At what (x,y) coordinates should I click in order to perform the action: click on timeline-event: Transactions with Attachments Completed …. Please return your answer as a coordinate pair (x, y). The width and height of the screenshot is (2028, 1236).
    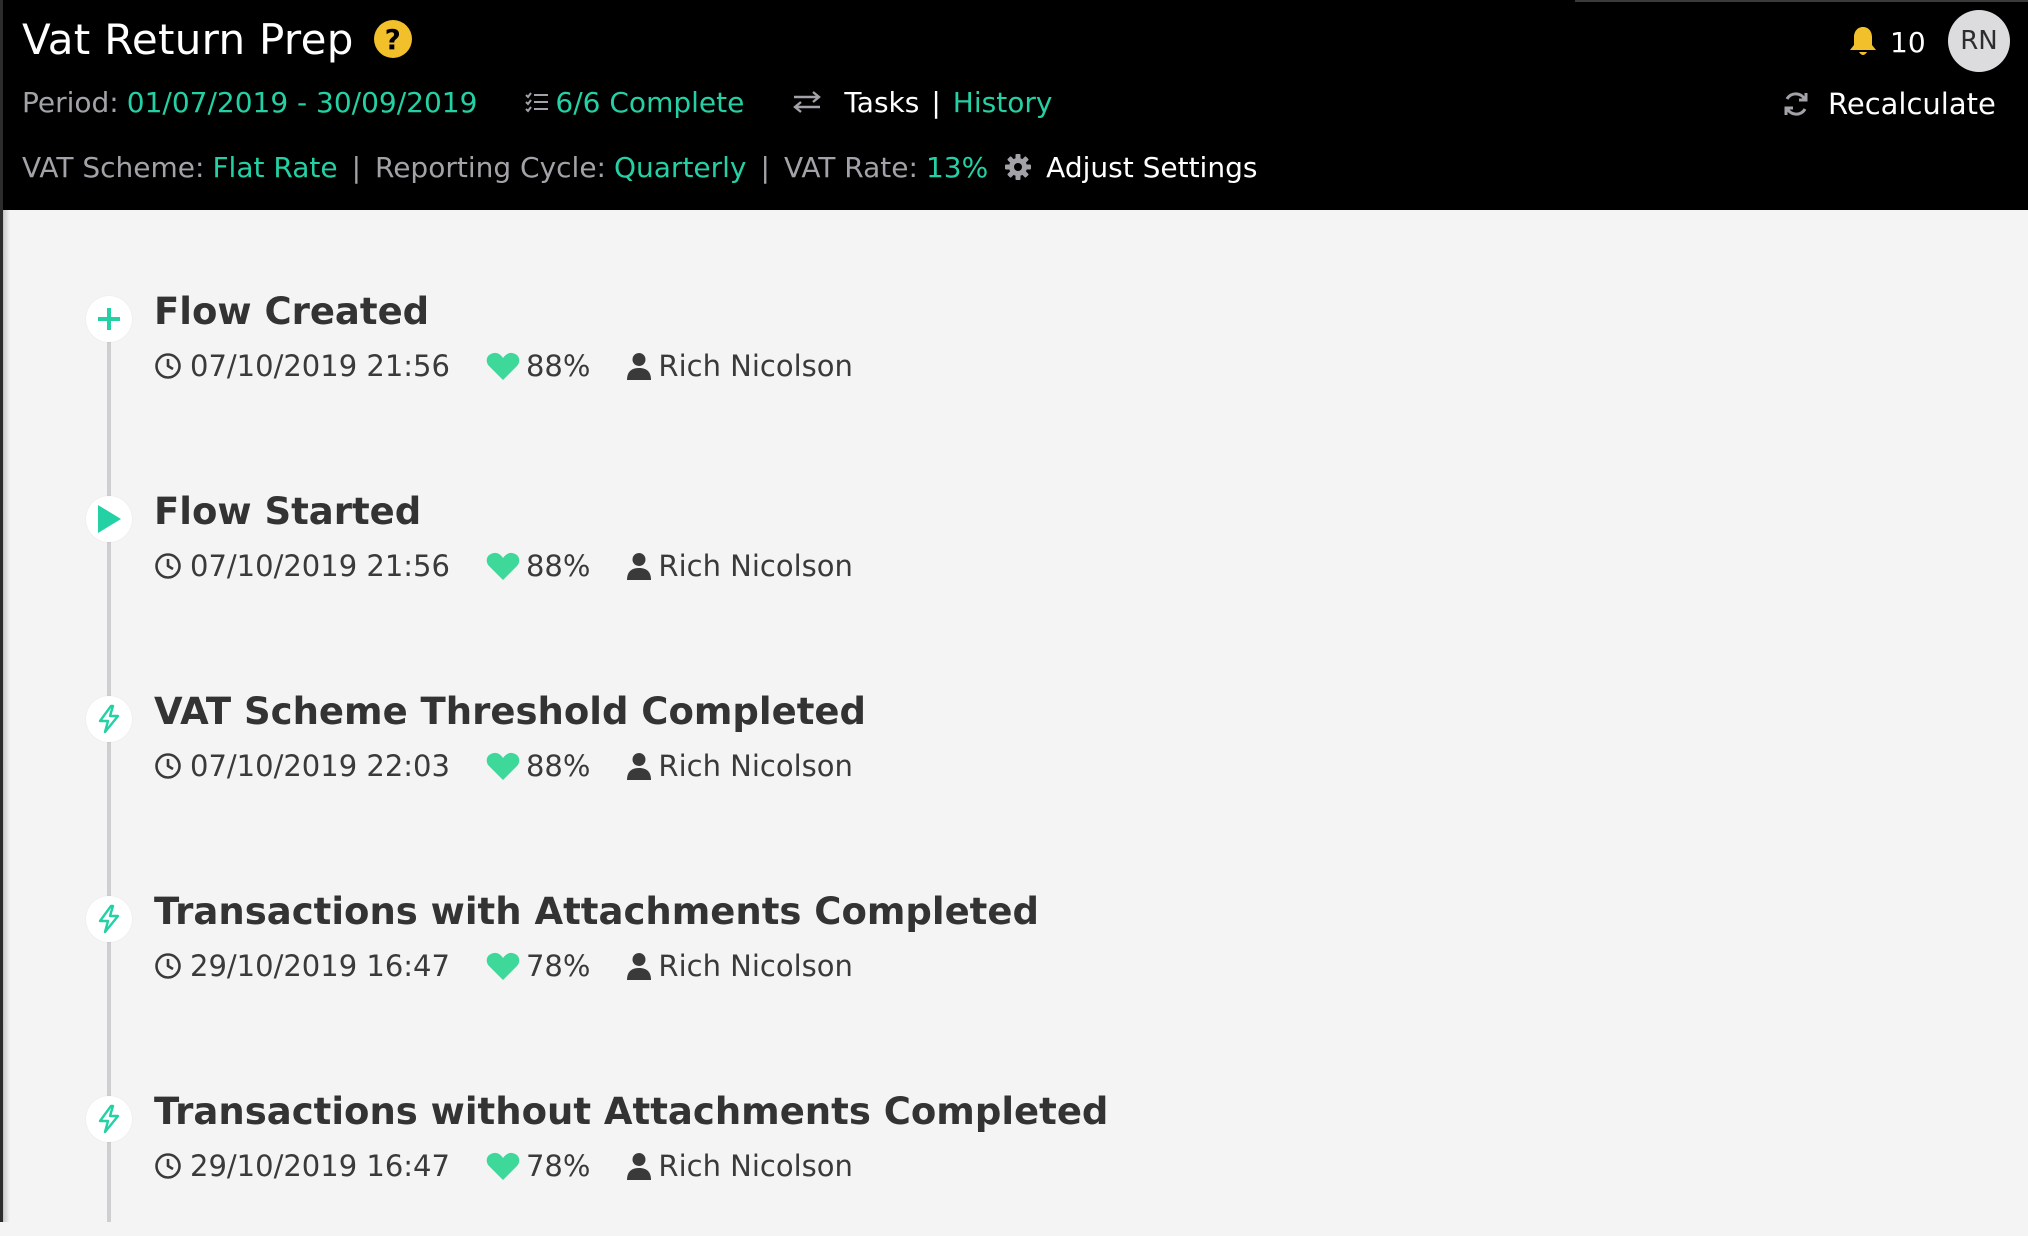
    Looking at the image, I should click on (1014, 963).